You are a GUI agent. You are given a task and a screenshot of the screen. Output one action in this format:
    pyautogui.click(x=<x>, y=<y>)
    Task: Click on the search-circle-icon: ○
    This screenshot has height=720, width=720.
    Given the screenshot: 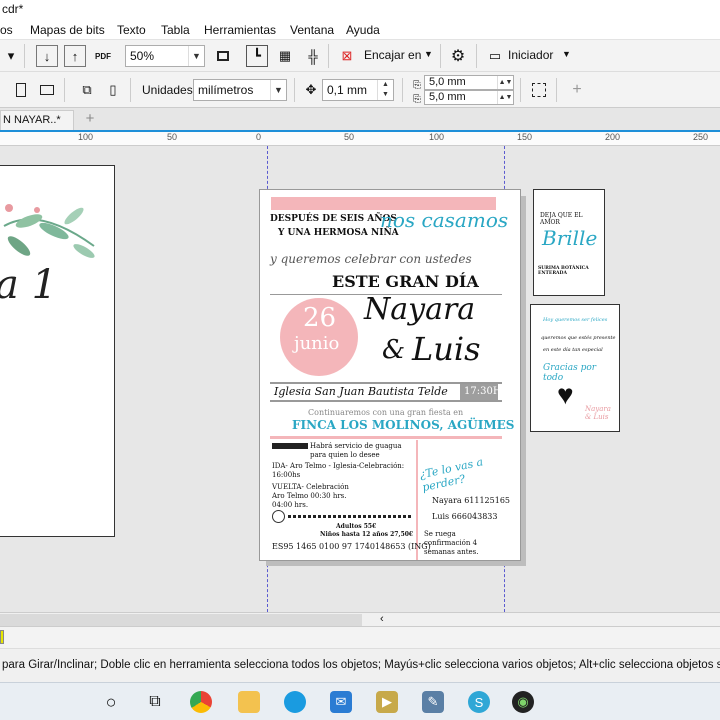 What is the action you would take?
    pyautogui.click(x=111, y=702)
    